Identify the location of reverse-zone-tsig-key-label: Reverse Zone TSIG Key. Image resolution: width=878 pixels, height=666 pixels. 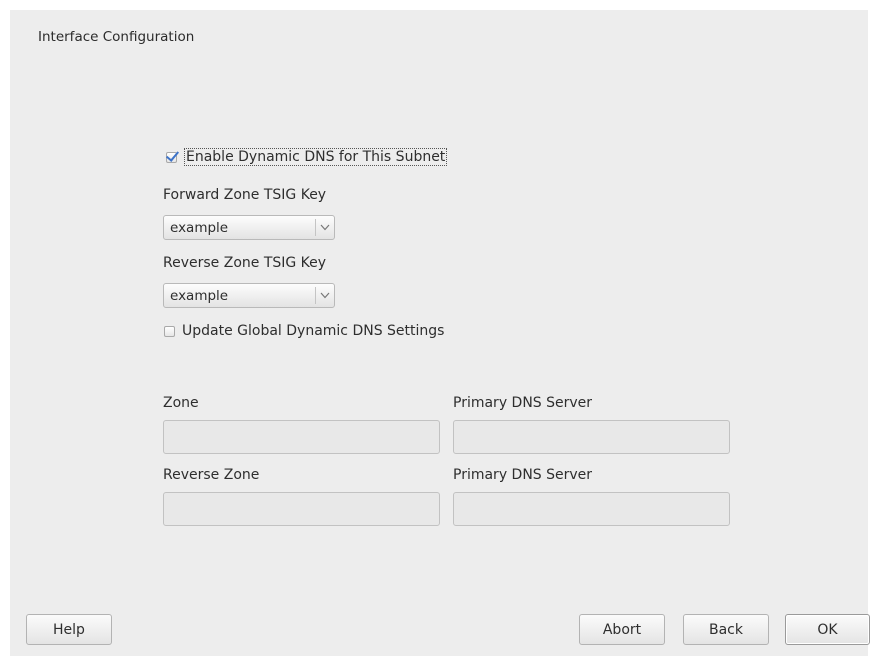
(245, 263).